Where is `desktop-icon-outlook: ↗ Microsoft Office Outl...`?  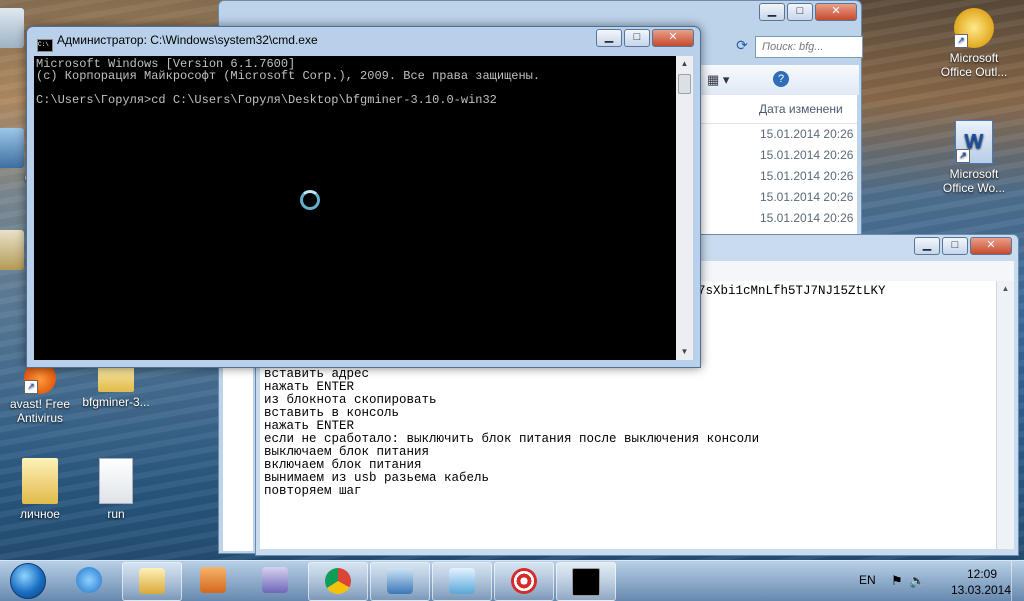
desktop-icon-outlook: ↗ Microsoft Office Outl... is located at coordinates (974, 43).